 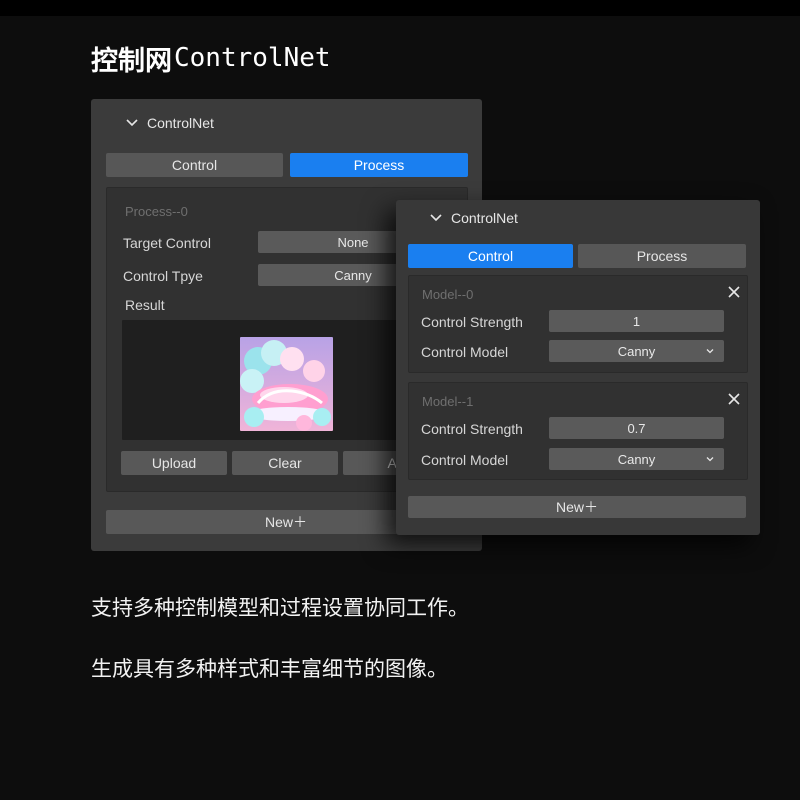 What do you see at coordinates (252, 58) in the screenshot?
I see `heading-english: ControlNet` at bounding box center [252, 58].